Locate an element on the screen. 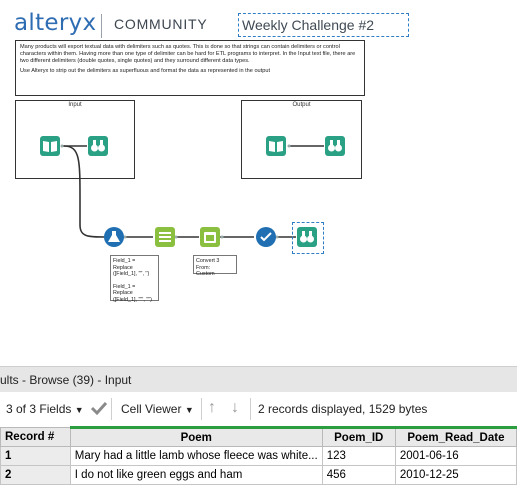  datetime-annotation: Convert 3 From: Custom is located at coordinates (215, 266).